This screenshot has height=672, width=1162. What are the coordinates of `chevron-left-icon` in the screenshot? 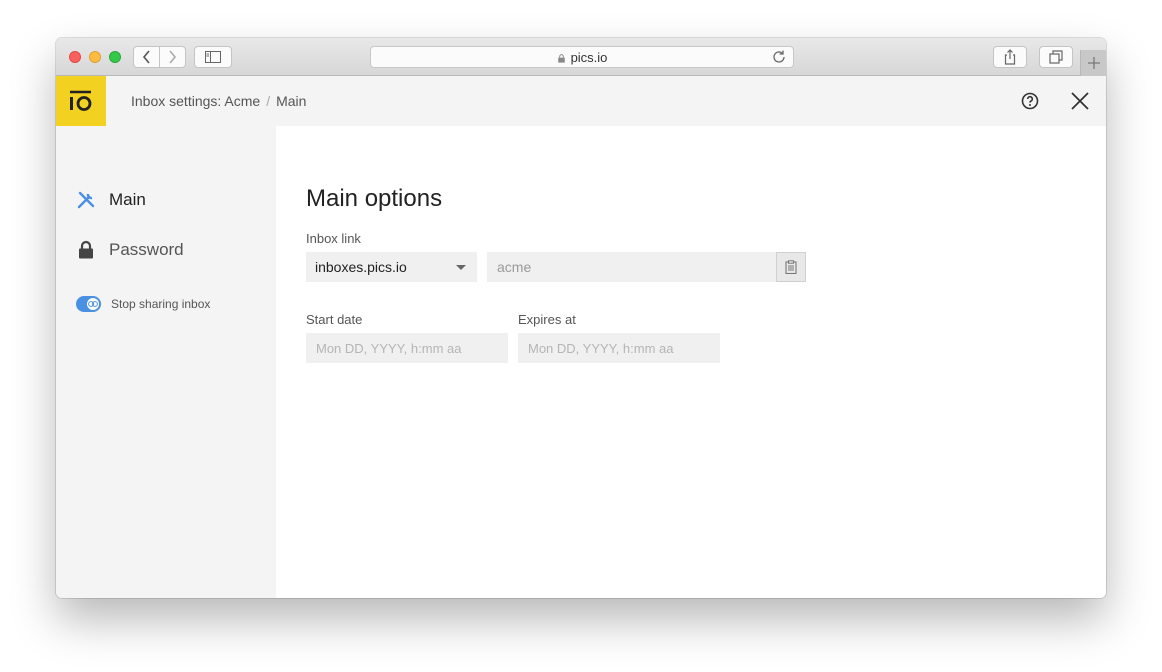 It's located at (146, 57).